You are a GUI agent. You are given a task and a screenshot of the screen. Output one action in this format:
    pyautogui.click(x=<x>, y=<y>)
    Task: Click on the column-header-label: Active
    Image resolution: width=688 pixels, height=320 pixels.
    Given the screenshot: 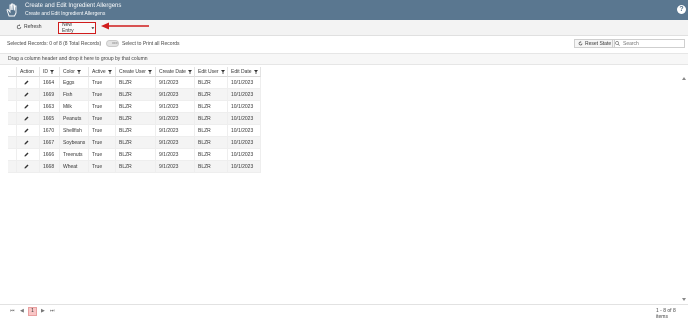 What is the action you would take?
    pyautogui.click(x=99, y=71)
    